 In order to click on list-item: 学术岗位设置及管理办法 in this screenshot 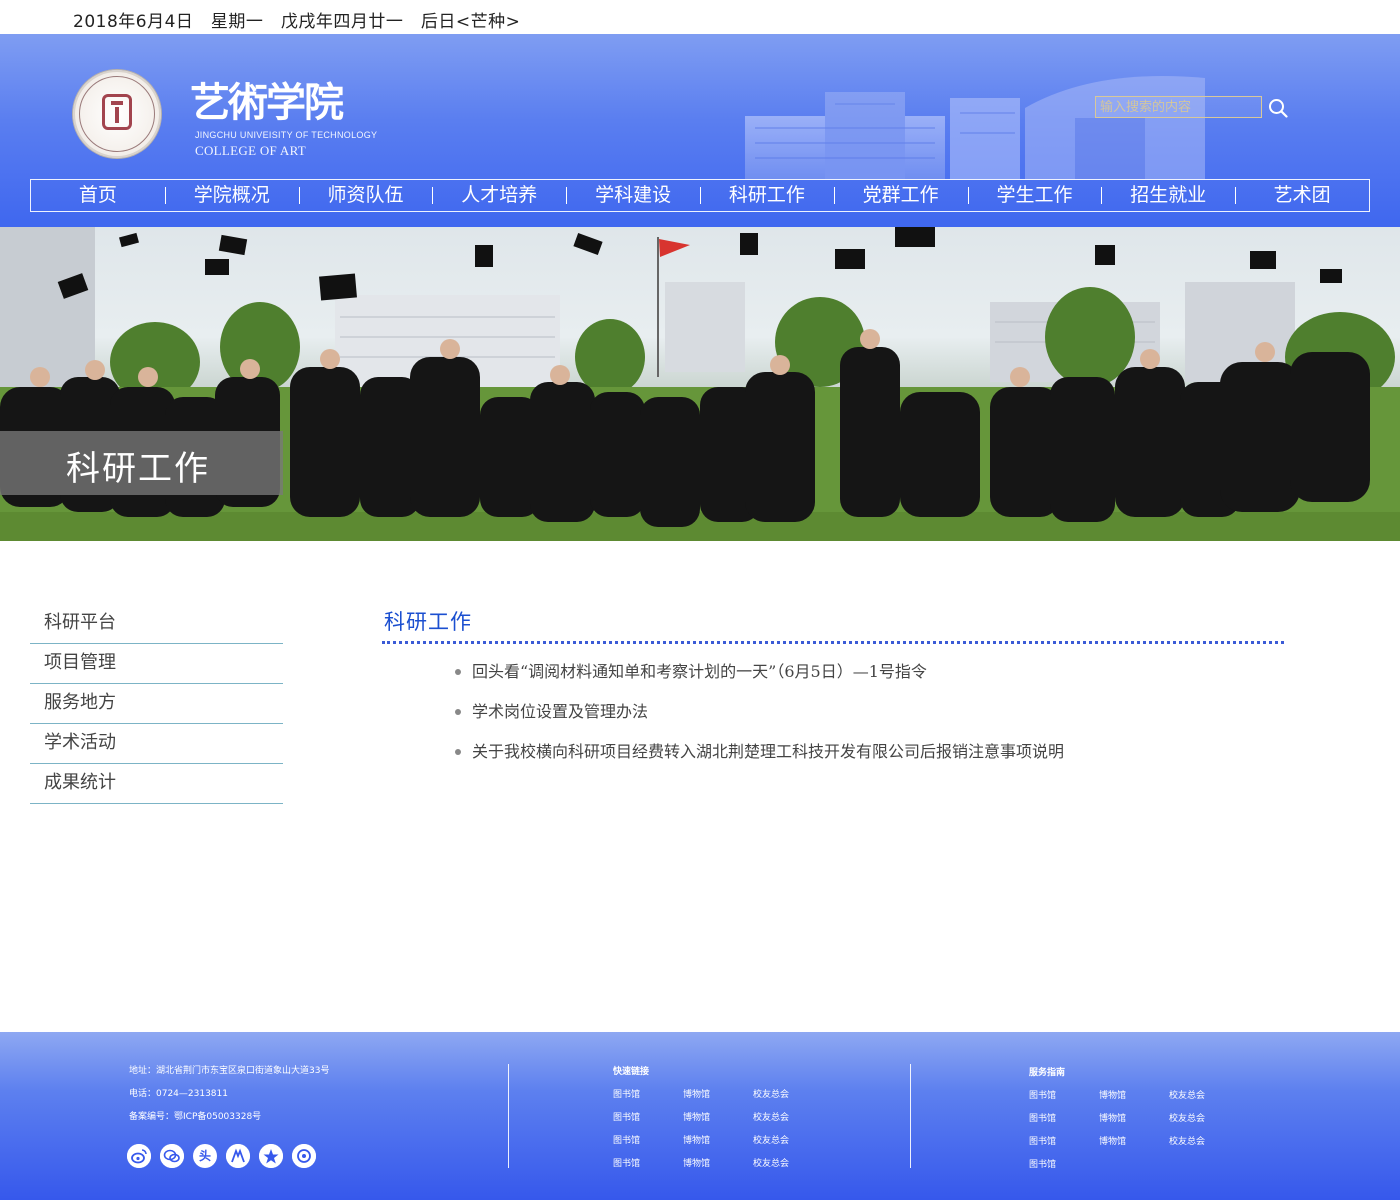, I will do `click(869, 720)`.